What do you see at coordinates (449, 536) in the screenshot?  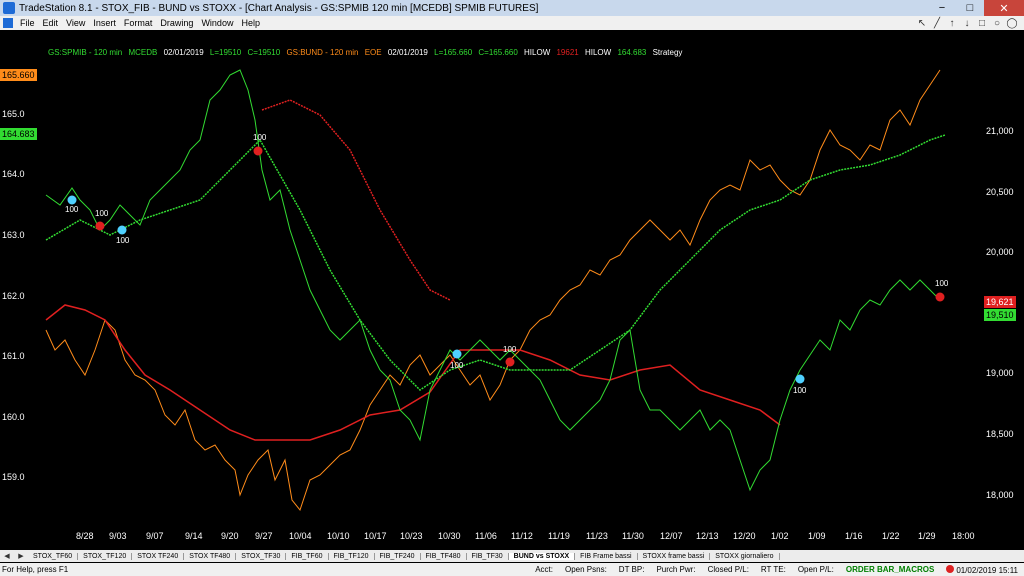 I see `x-tick: 10/30` at bounding box center [449, 536].